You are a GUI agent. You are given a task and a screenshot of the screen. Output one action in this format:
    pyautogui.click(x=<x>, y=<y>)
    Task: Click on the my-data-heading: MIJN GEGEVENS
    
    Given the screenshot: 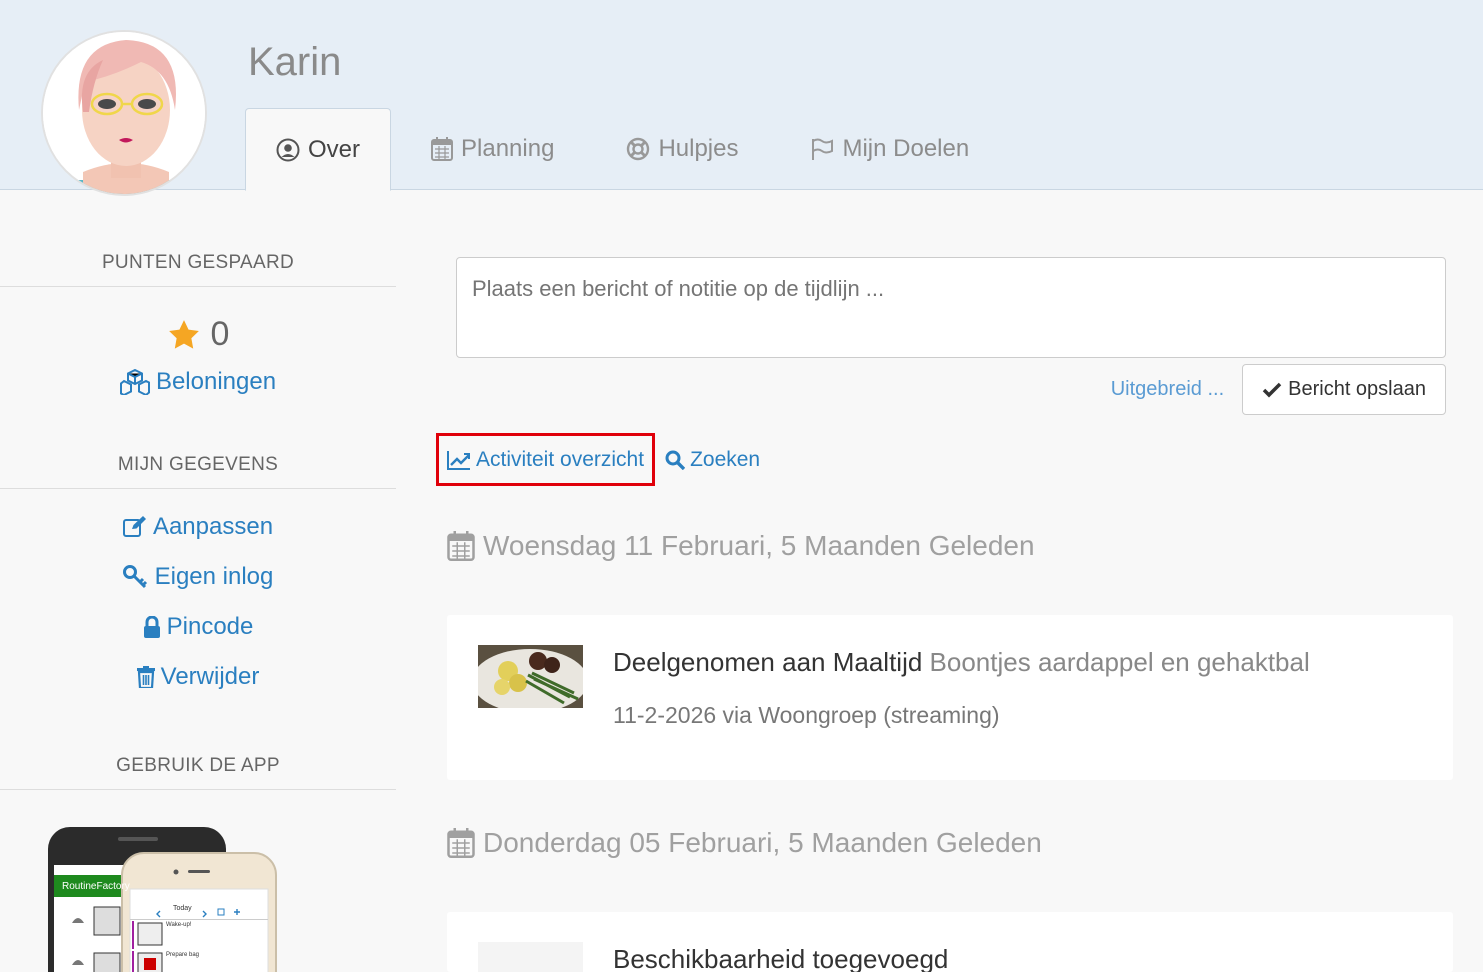 What is the action you would take?
    pyautogui.click(x=198, y=471)
    